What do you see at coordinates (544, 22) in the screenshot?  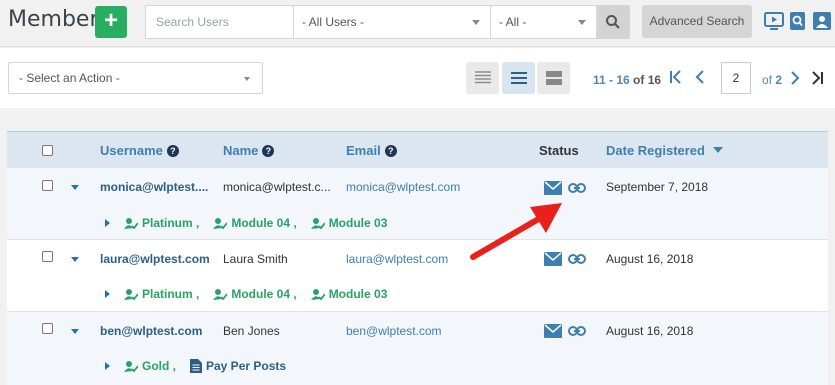 I see `status-filter-select: - All -` at bounding box center [544, 22].